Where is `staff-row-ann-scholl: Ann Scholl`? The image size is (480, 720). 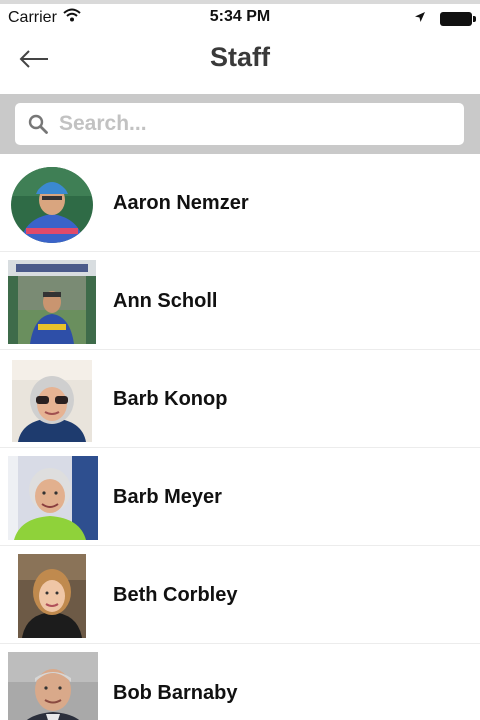
staff-row-ann-scholl: Ann Scholl is located at coordinates (240, 301).